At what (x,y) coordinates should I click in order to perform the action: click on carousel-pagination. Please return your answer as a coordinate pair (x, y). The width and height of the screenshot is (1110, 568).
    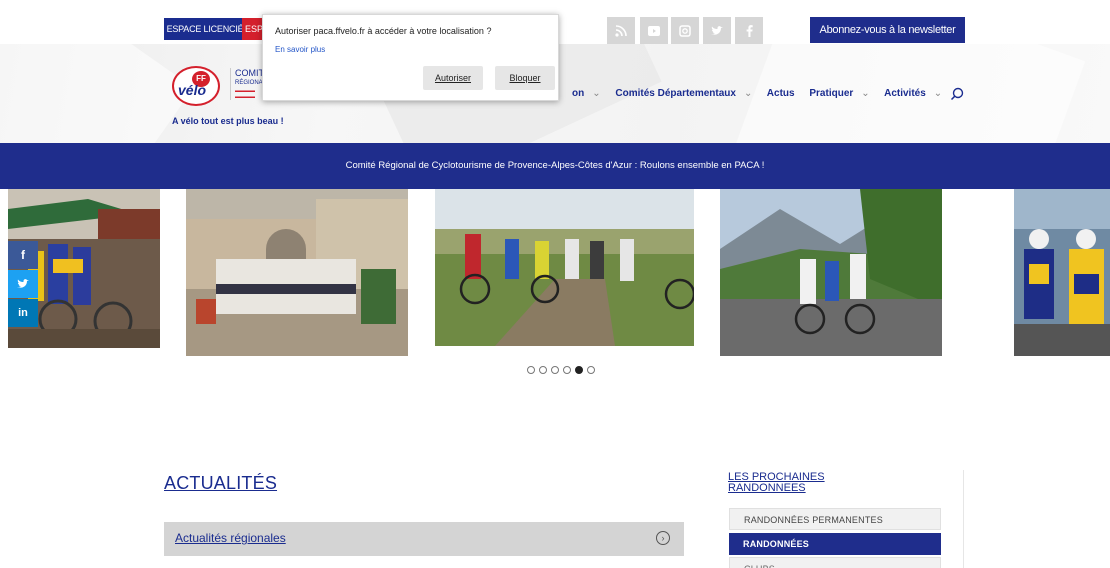
    Looking at the image, I should click on (563, 370).